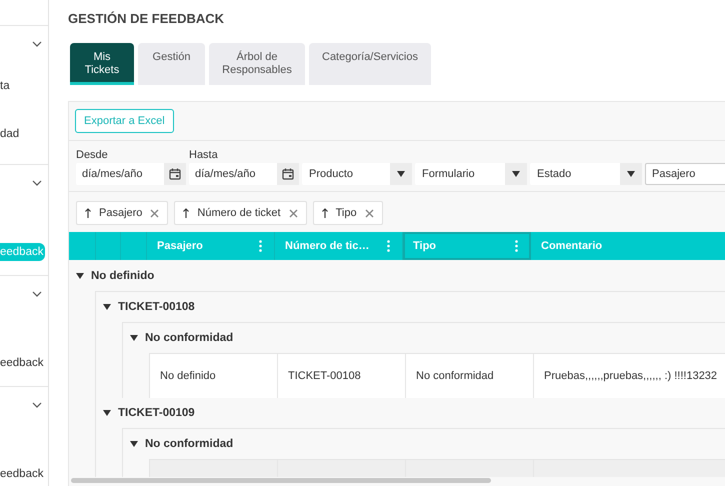  What do you see at coordinates (281, 480) in the screenshot?
I see `horizontal-scrollbar` at bounding box center [281, 480].